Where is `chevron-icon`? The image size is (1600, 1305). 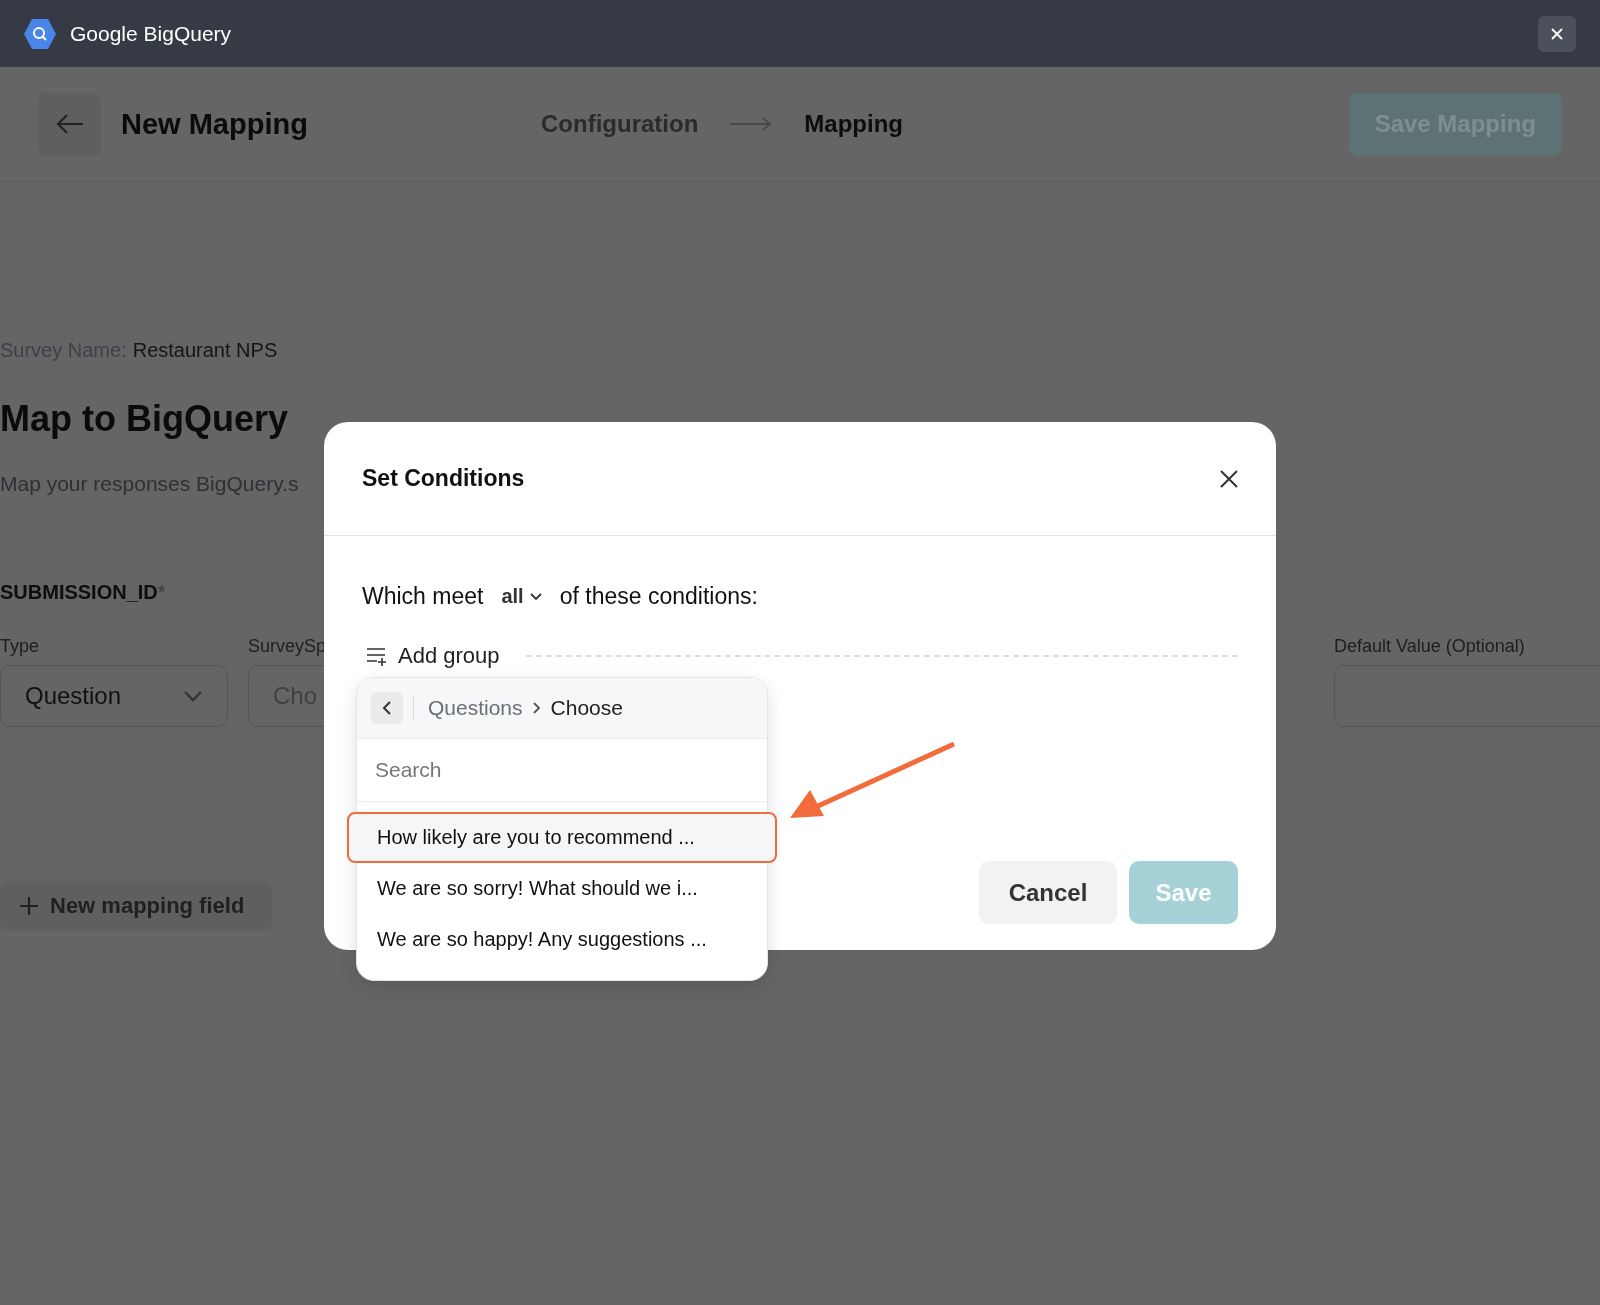
chevron-icon is located at coordinates (536, 708).